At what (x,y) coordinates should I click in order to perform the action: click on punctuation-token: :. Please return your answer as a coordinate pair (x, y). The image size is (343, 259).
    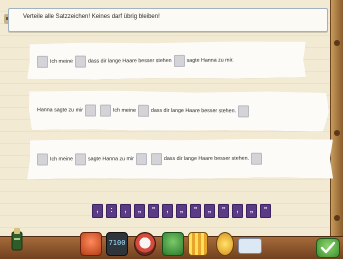
    Looking at the image, I should click on (111, 211).